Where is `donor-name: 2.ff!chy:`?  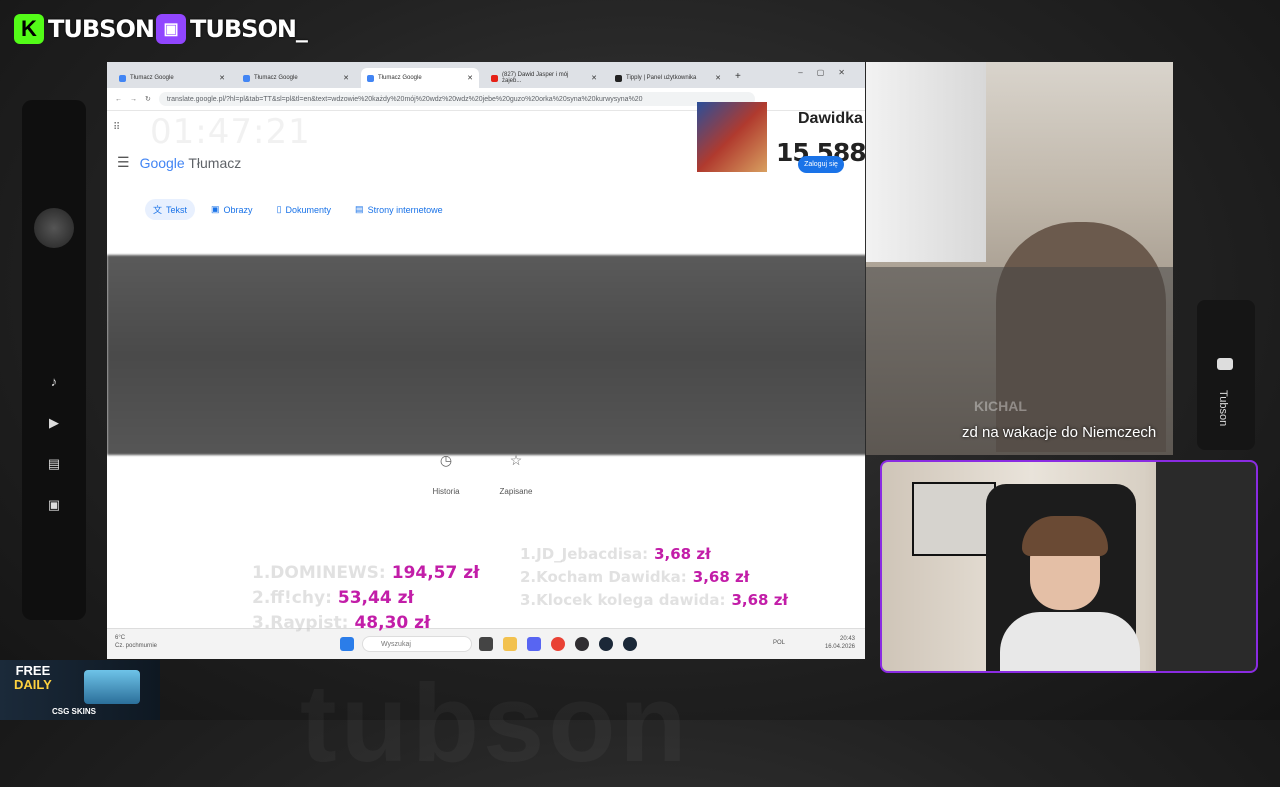
donor-name: 2.ff!chy: is located at coordinates (292, 598).